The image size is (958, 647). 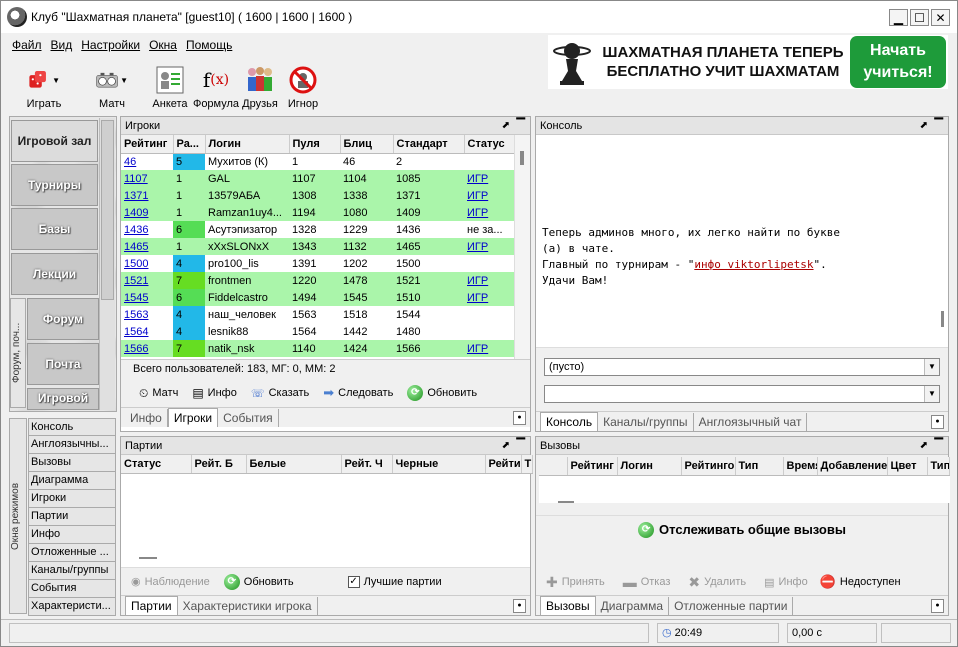 What do you see at coordinates (317, 280) in the screenshot?
I see `table-row: 1521 7 frontmen 1220 1478 1521 ИГР` at bounding box center [317, 280].